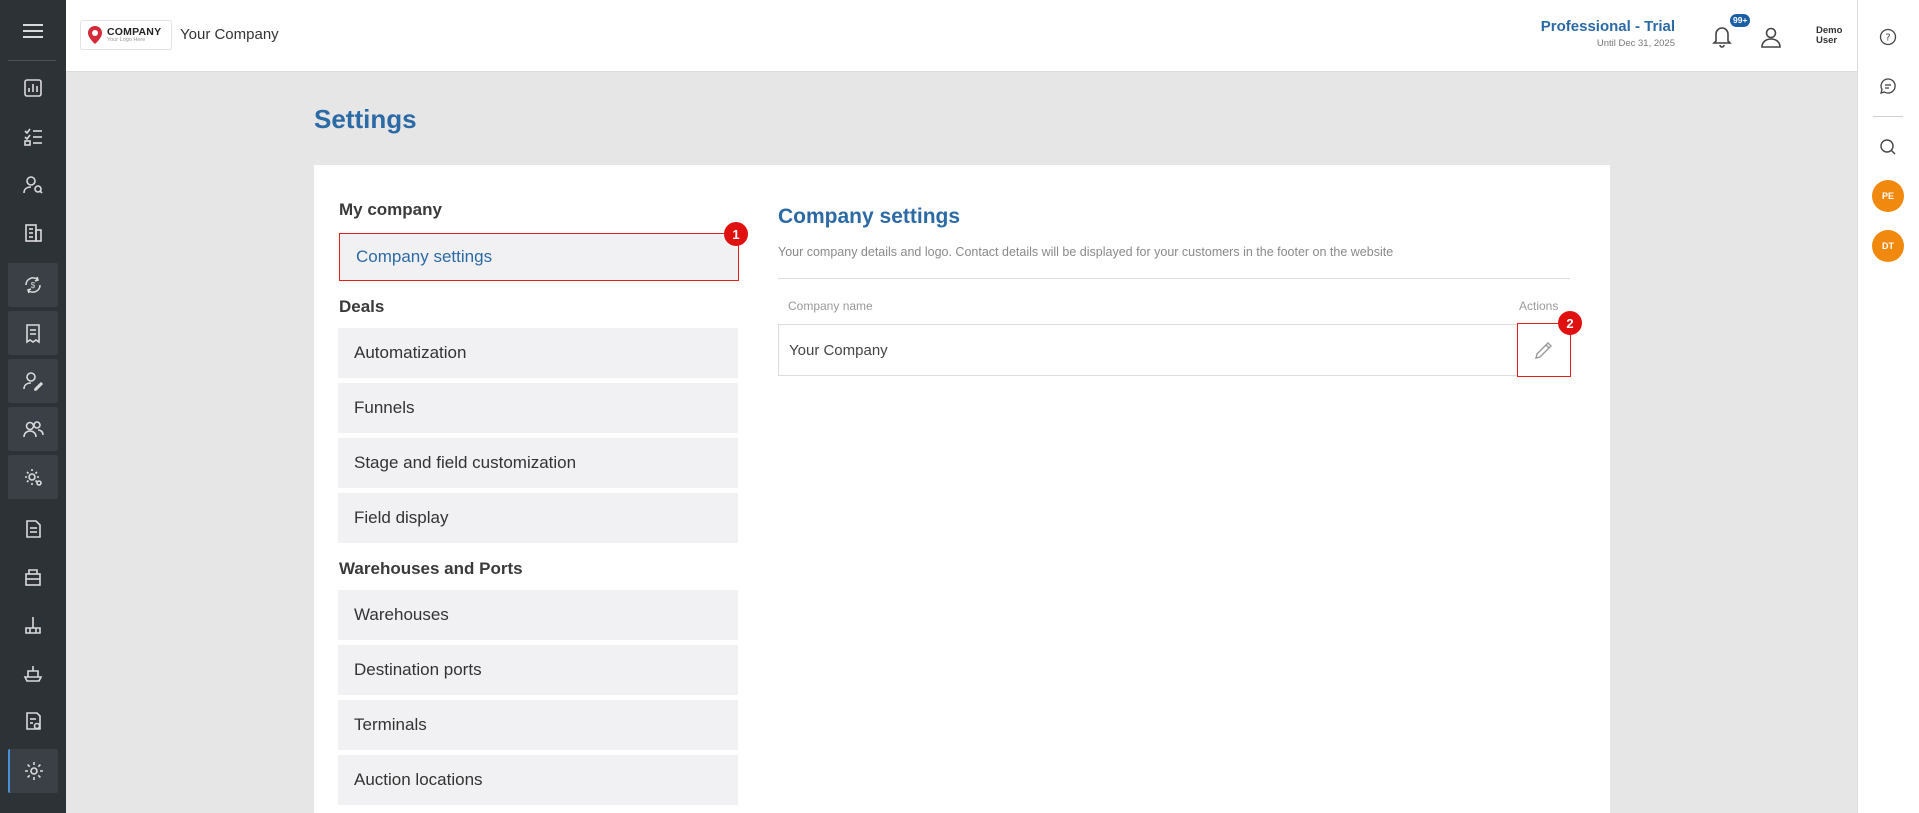 The image size is (1919, 813). I want to click on company-name-cell: Your Company, so click(838, 350).